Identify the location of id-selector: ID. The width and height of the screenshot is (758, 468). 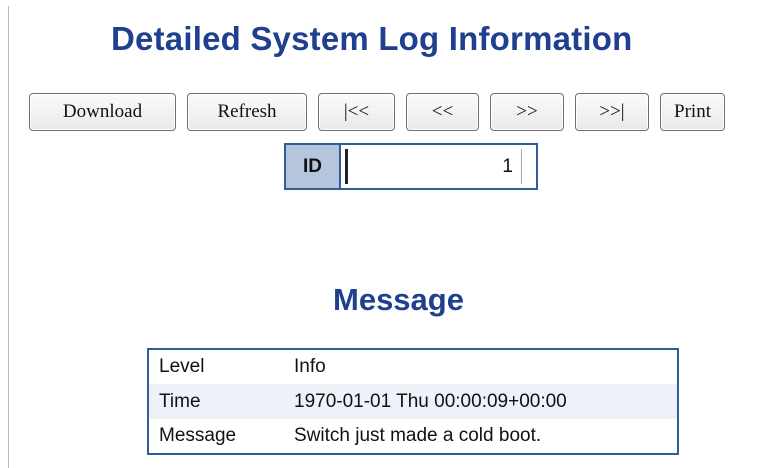
(411, 166).